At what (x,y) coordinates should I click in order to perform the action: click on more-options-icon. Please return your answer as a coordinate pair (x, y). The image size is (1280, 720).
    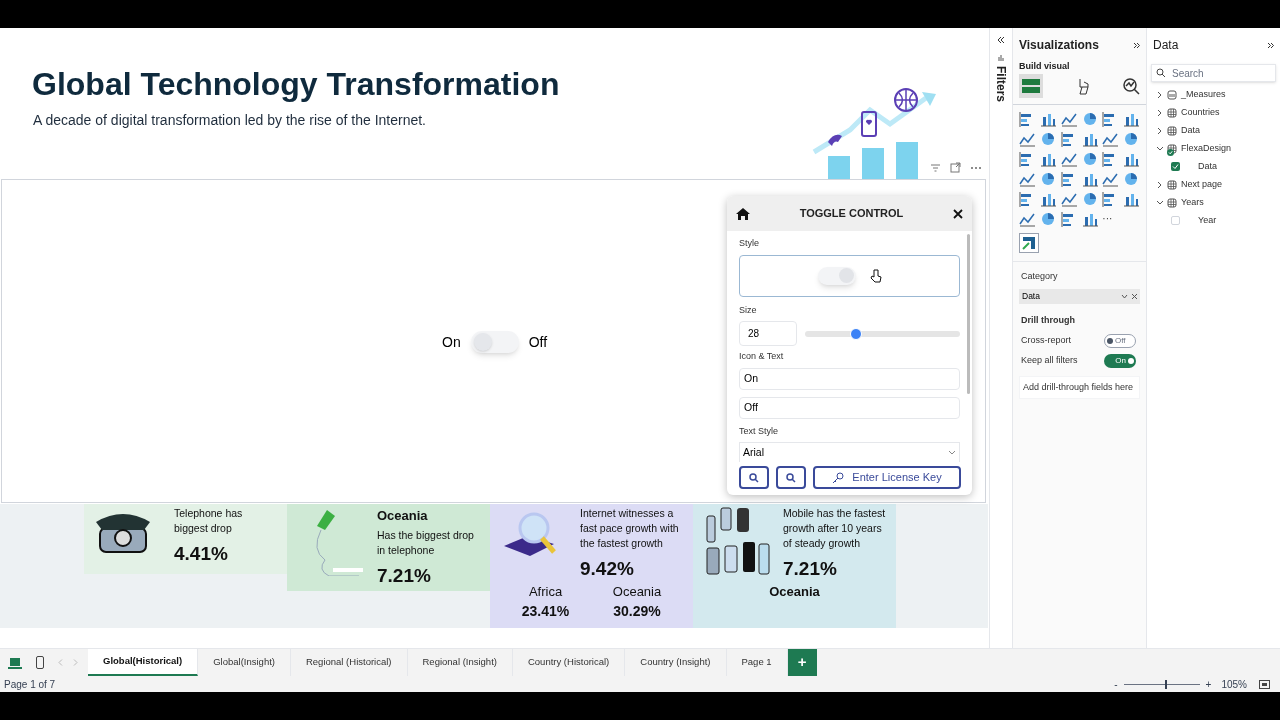
    Looking at the image, I should click on (976, 167).